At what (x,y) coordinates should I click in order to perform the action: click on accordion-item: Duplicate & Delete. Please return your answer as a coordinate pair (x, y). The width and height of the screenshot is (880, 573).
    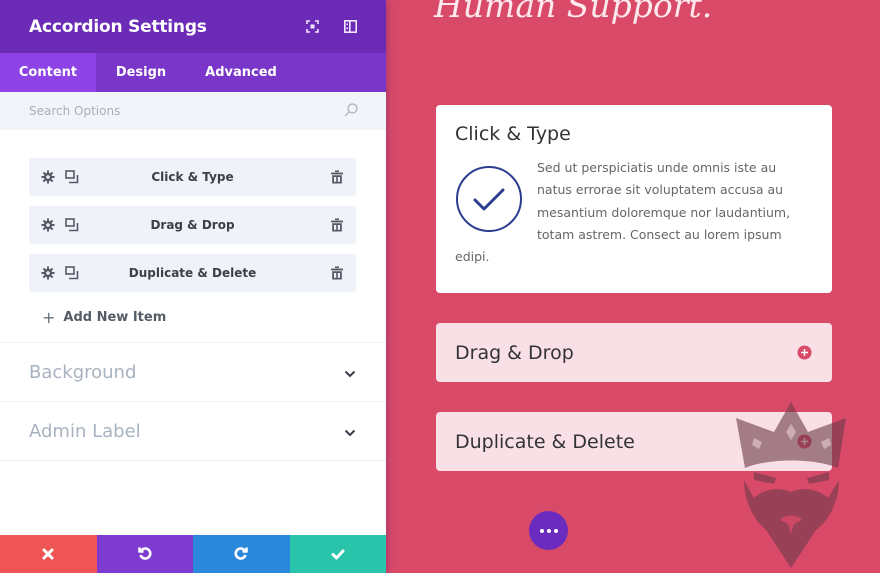
    Looking at the image, I should click on (634, 441).